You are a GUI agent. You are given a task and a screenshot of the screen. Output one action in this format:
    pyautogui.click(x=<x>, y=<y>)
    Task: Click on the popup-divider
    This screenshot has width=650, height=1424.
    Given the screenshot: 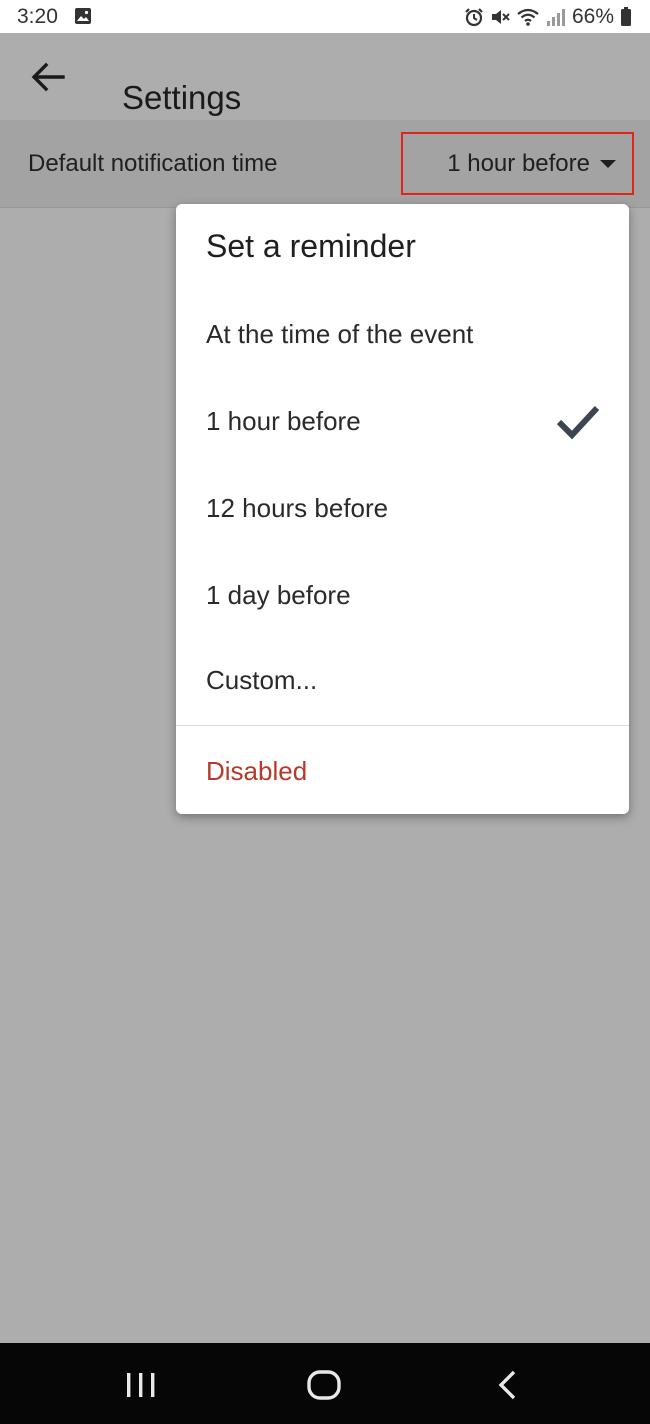 What is the action you would take?
    pyautogui.click(x=402, y=725)
    